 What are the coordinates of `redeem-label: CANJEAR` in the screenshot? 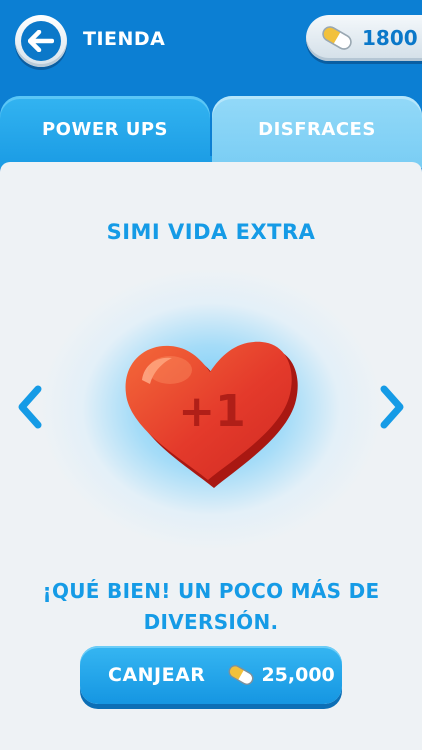 It's located at (157, 675).